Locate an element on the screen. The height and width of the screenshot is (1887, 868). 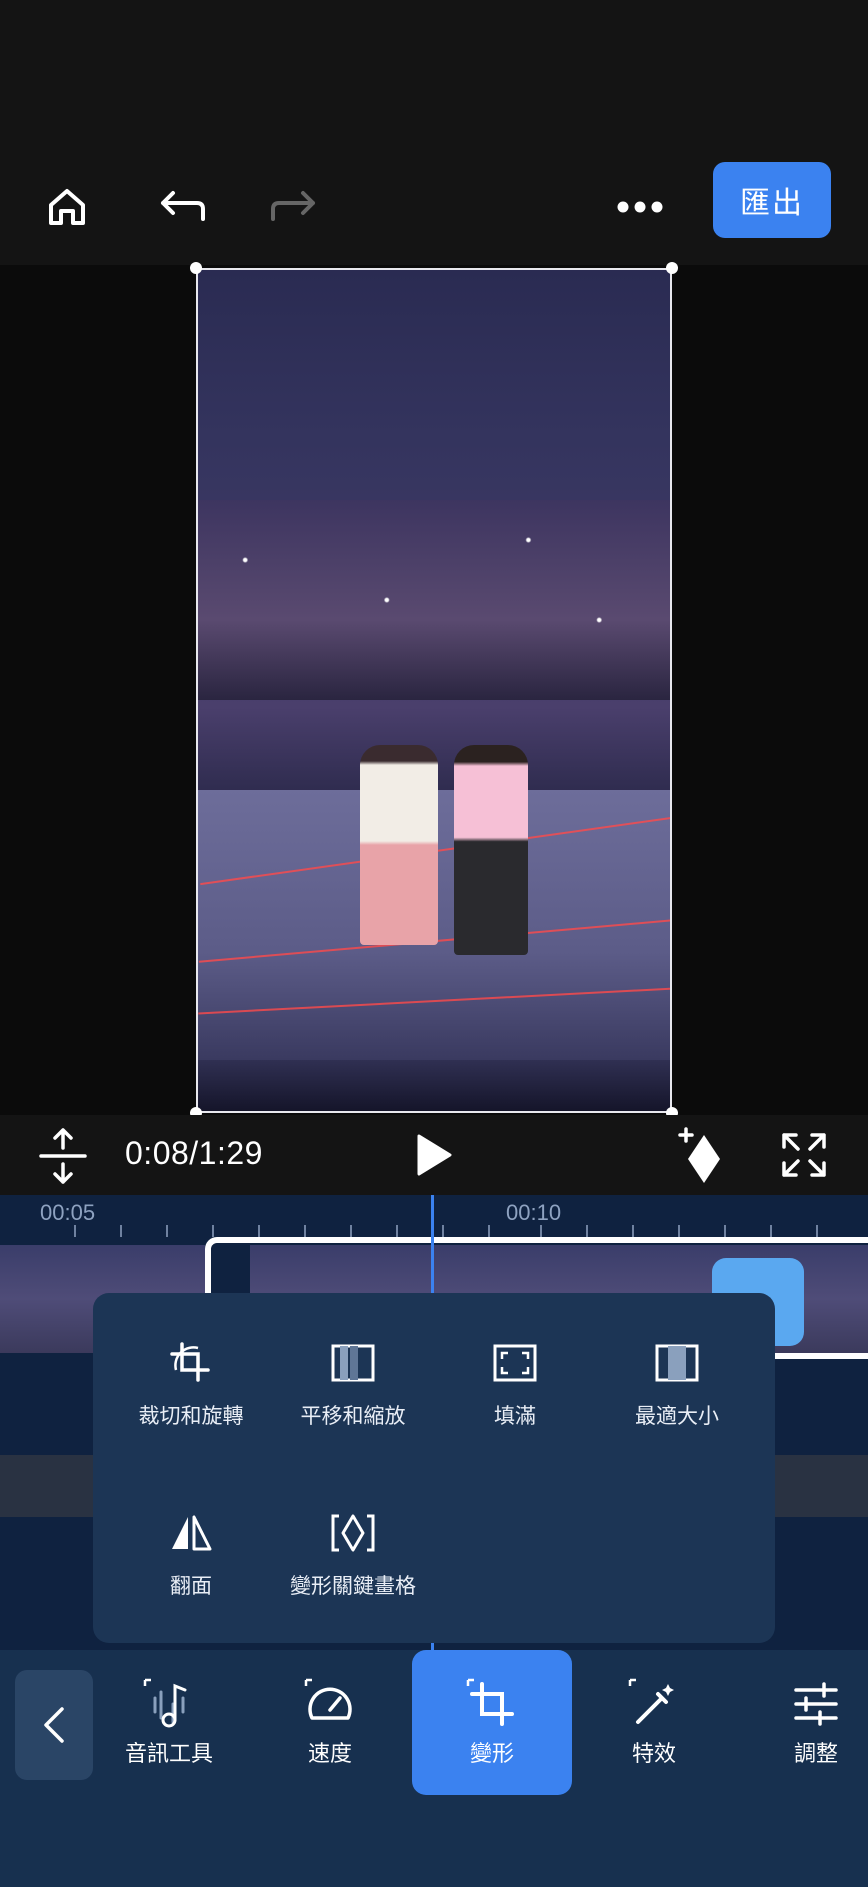
tool-transform: 變形 is located at coordinates (492, 1722).